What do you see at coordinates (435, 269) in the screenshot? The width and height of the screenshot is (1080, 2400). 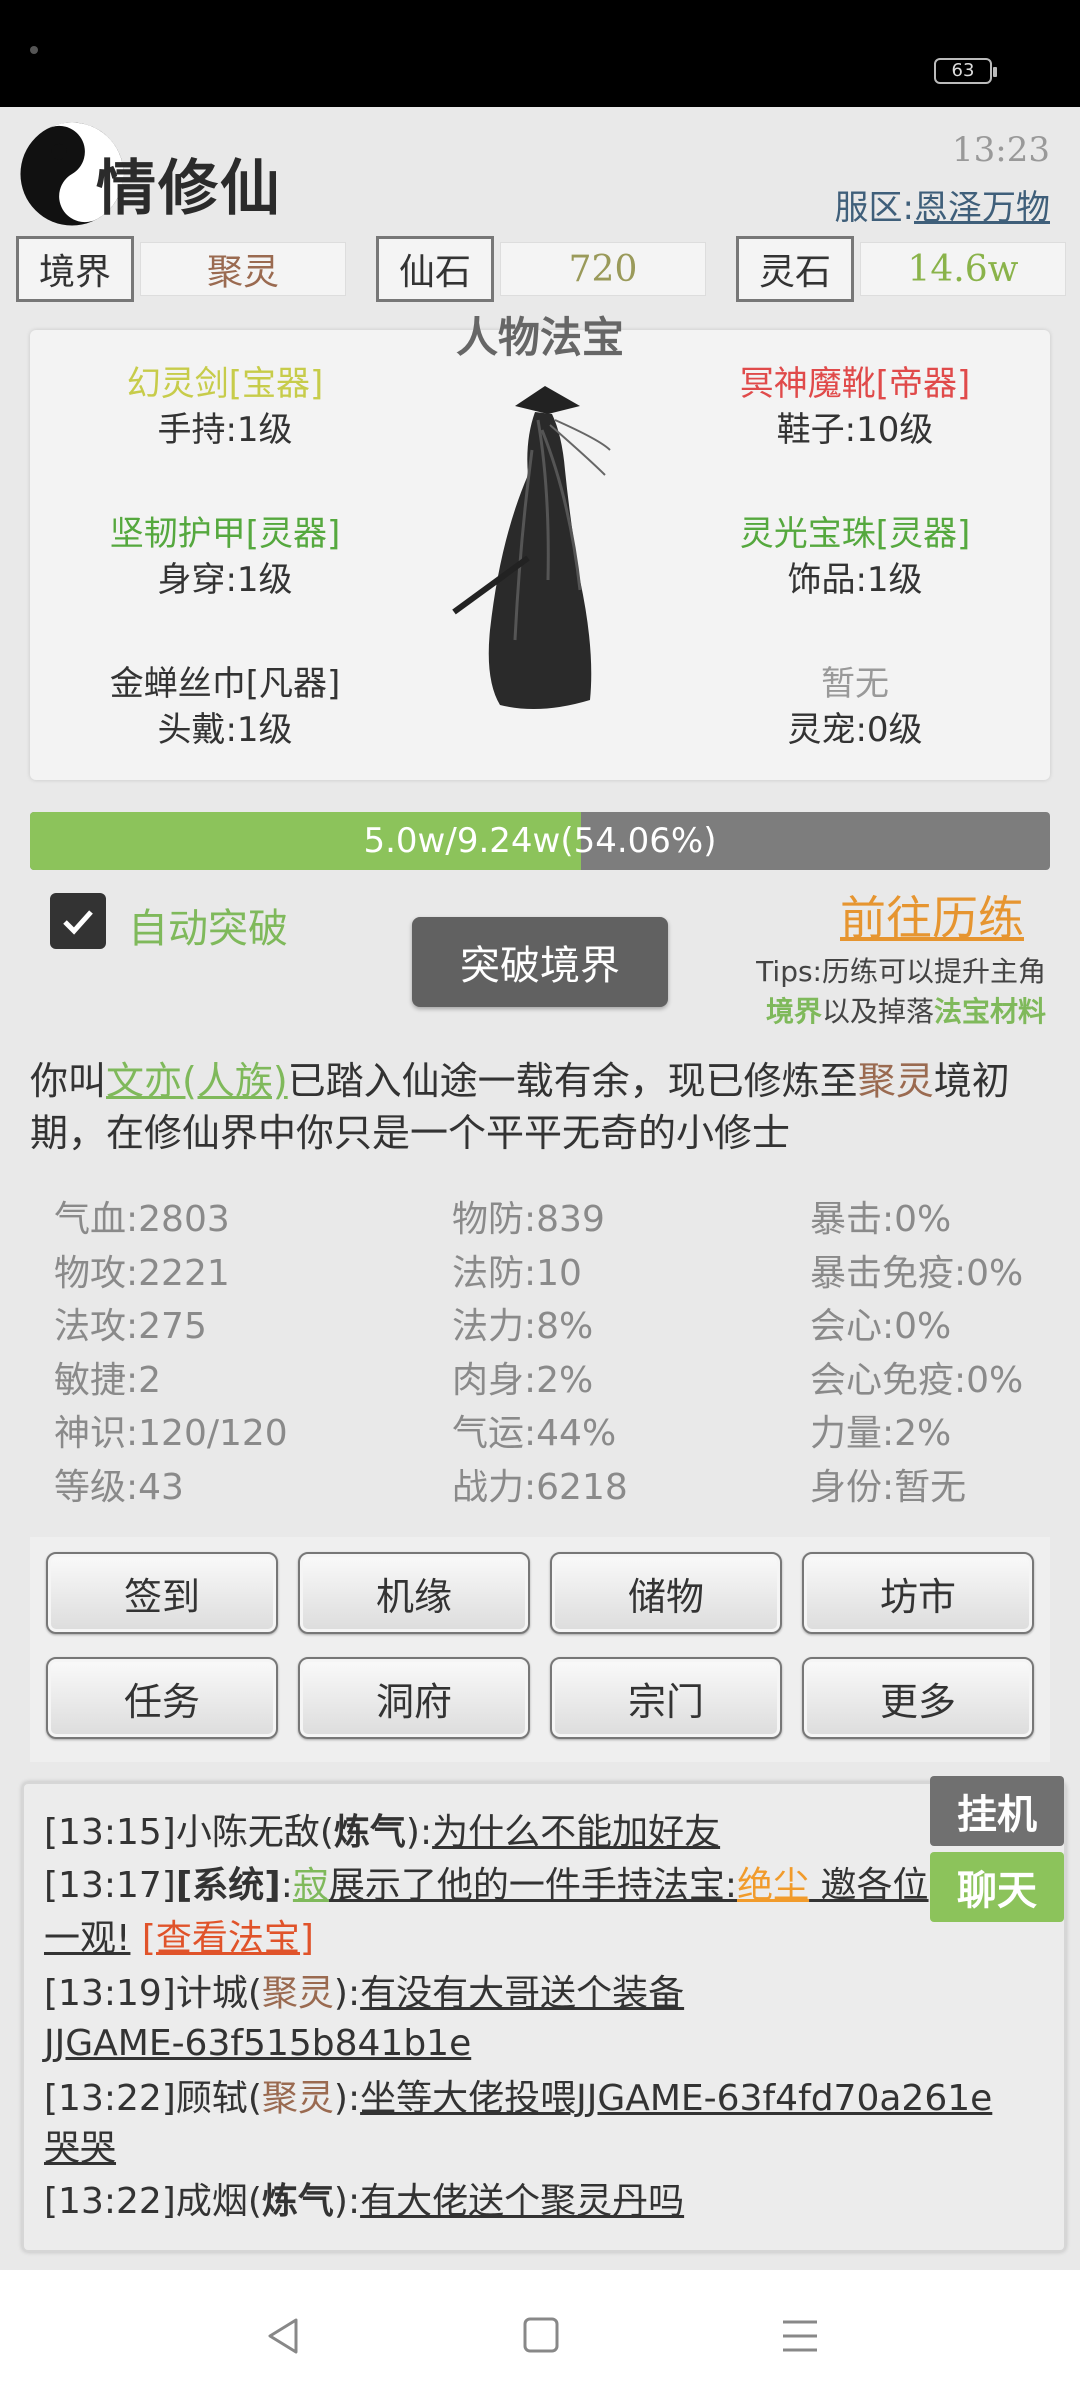 I see `stat-immortal-stone-label: 仙石` at bounding box center [435, 269].